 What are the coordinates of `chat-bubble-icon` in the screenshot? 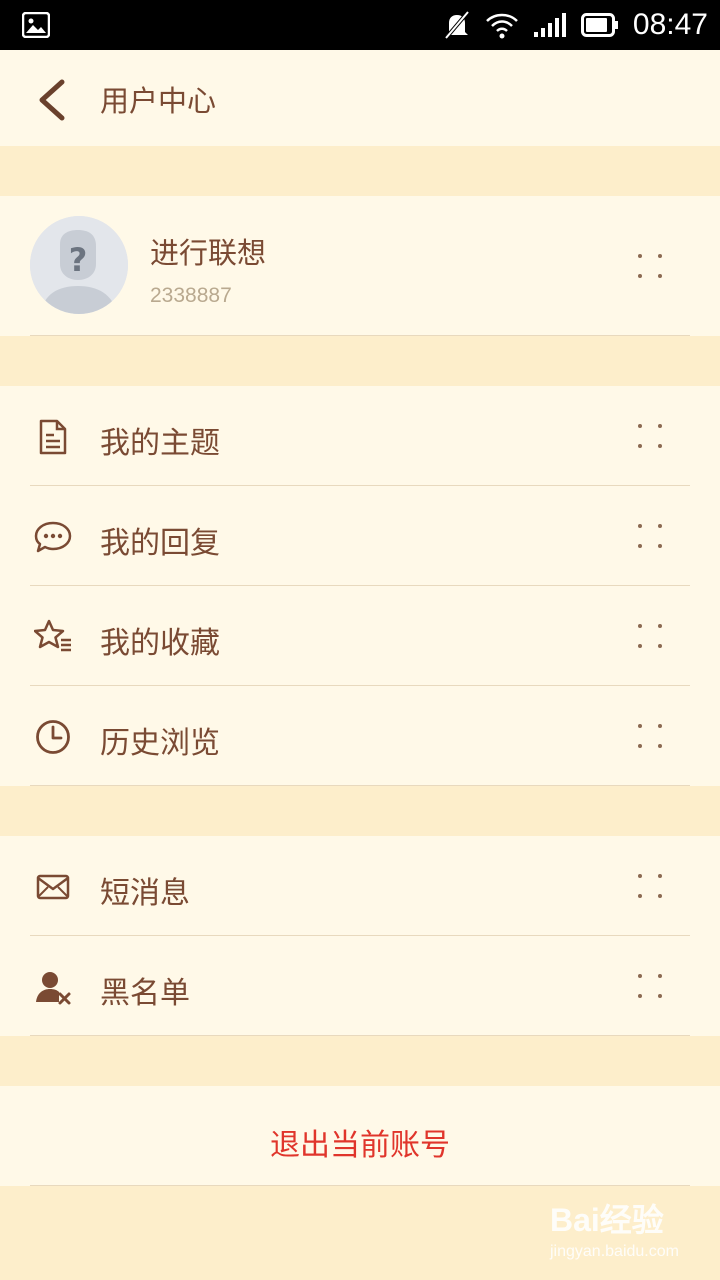 It's located at (53, 537).